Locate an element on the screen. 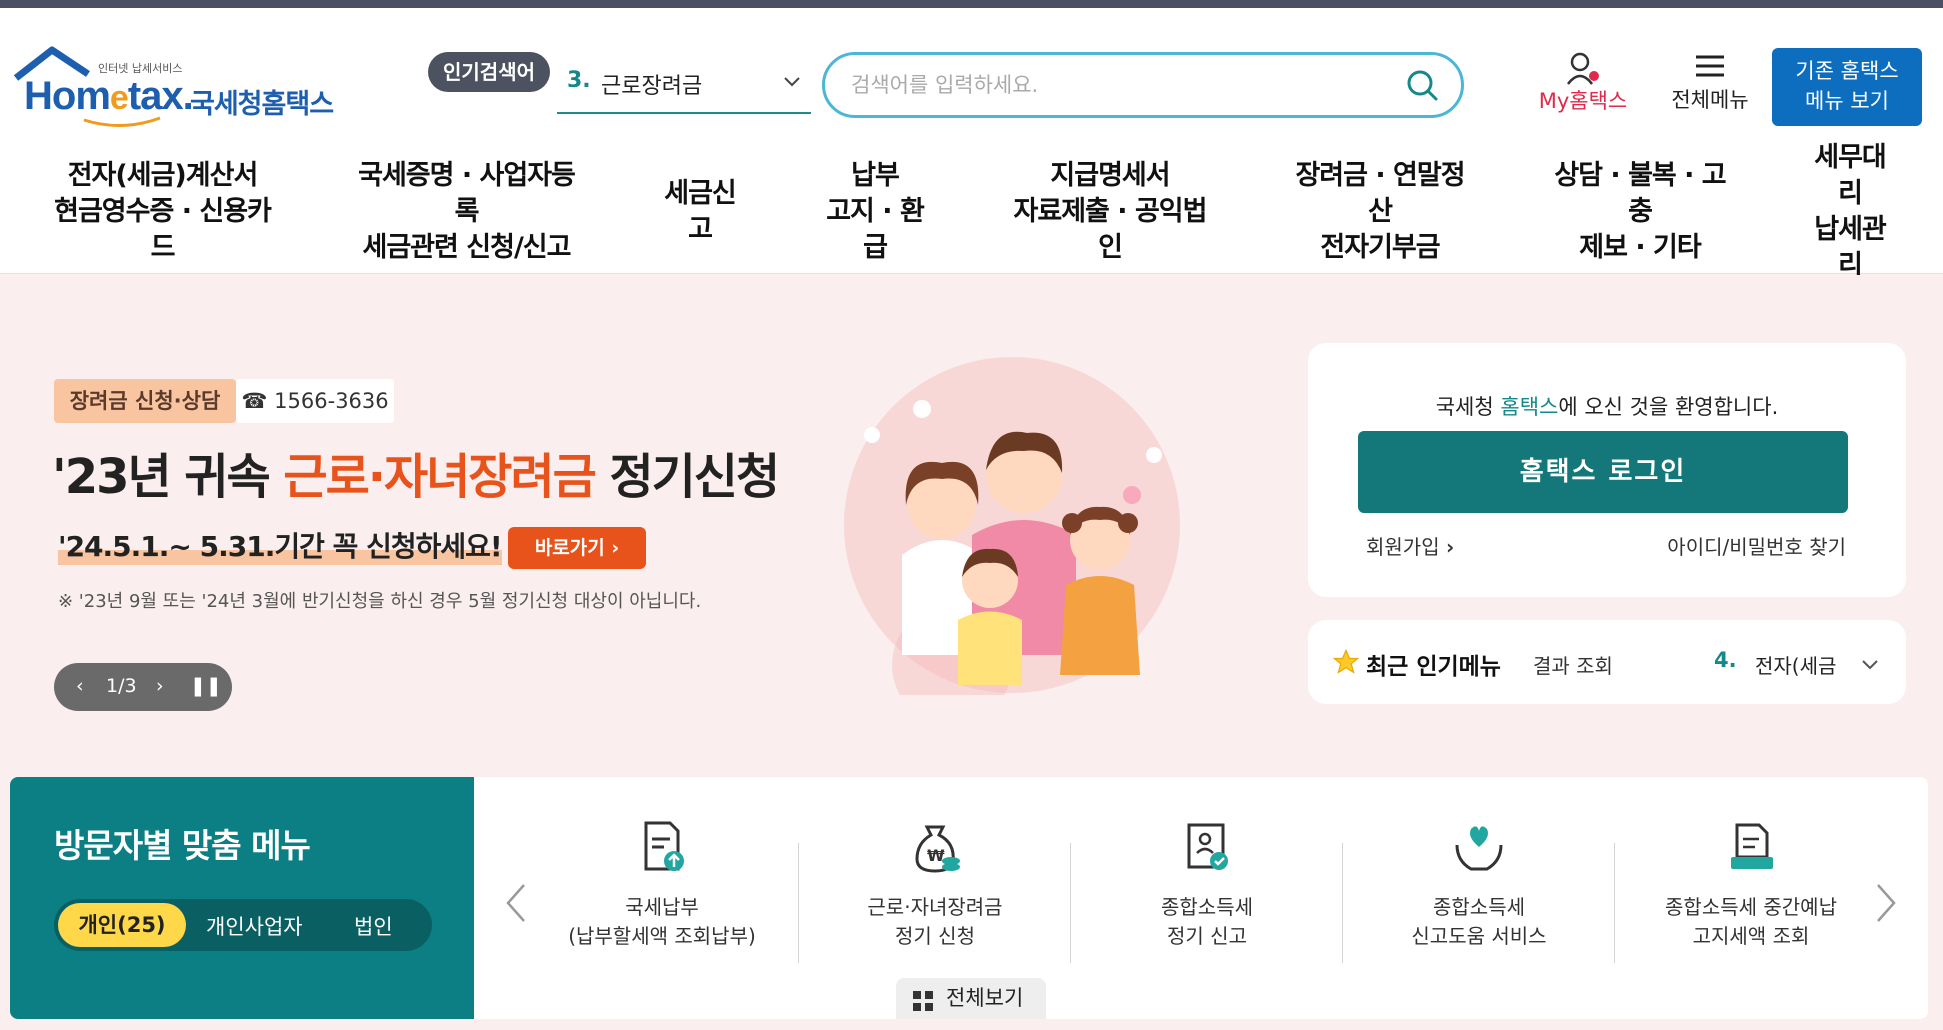 The image size is (1943, 1030). popular-menu-result: 결과 조회 is located at coordinates (1573, 664).